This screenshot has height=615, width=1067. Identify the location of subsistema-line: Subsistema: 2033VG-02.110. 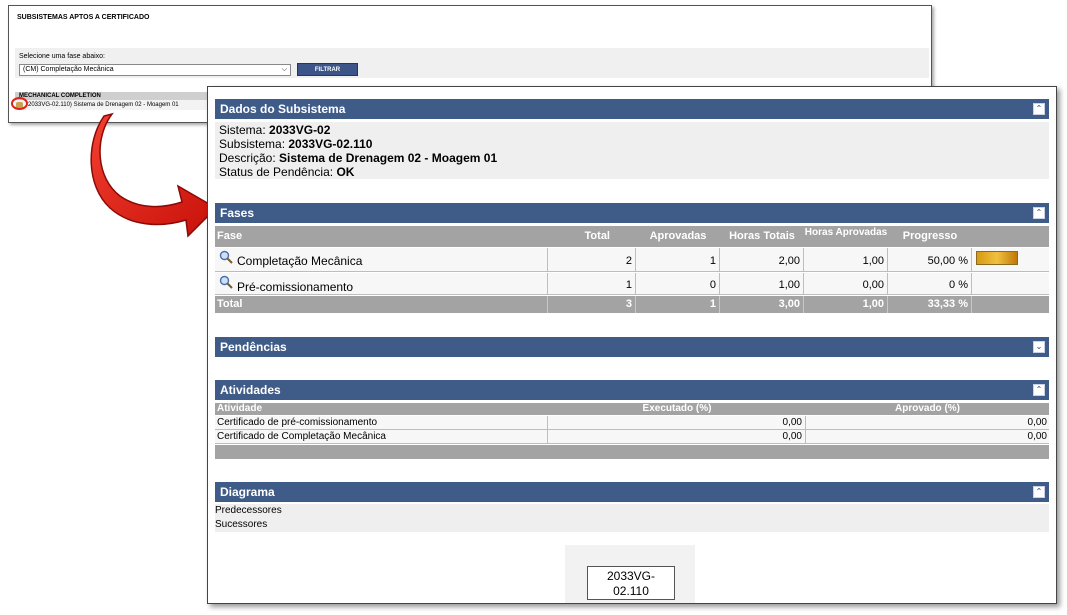
(295, 144).